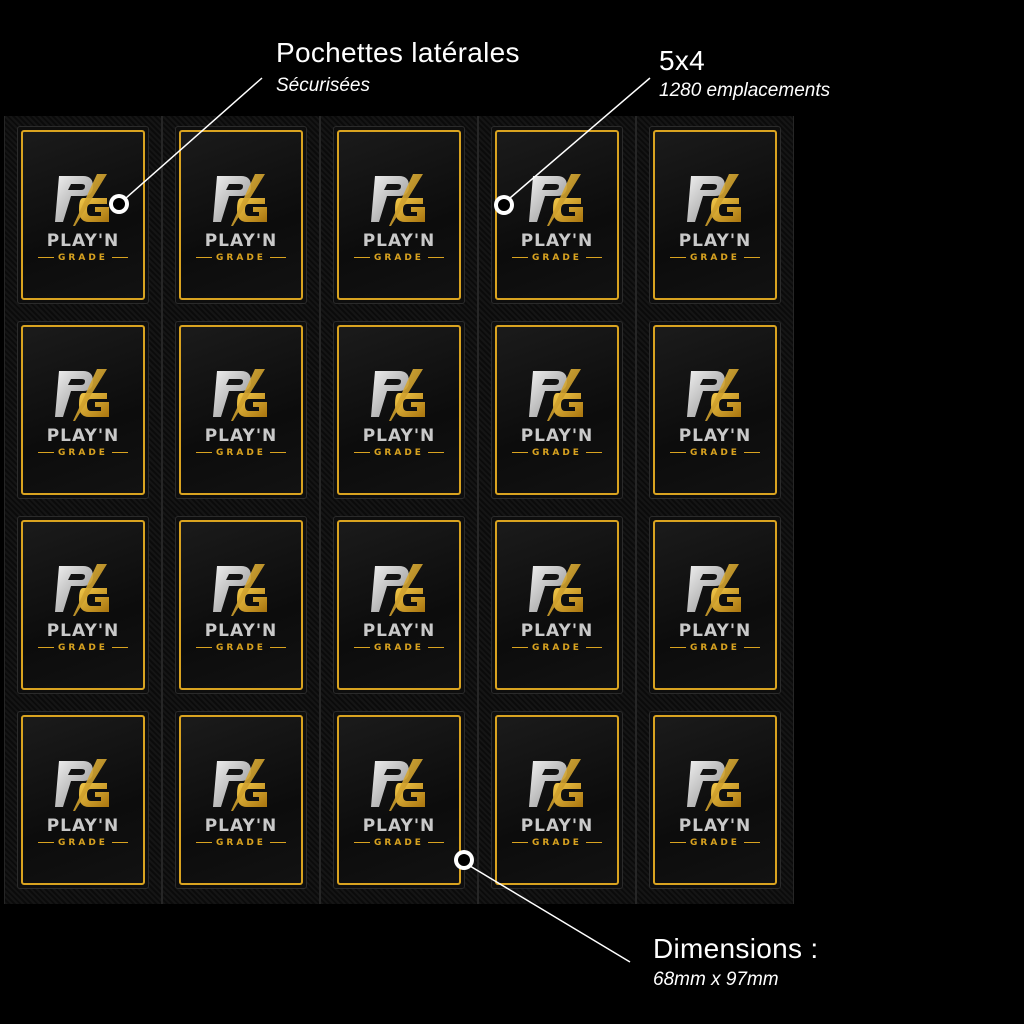 The width and height of the screenshot is (1024, 1024). What do you see at coordinates (323, 85) in the screenshot?
I see `pockets-callout-subtitle: Sécurisées` at bounding box center [323, 85].